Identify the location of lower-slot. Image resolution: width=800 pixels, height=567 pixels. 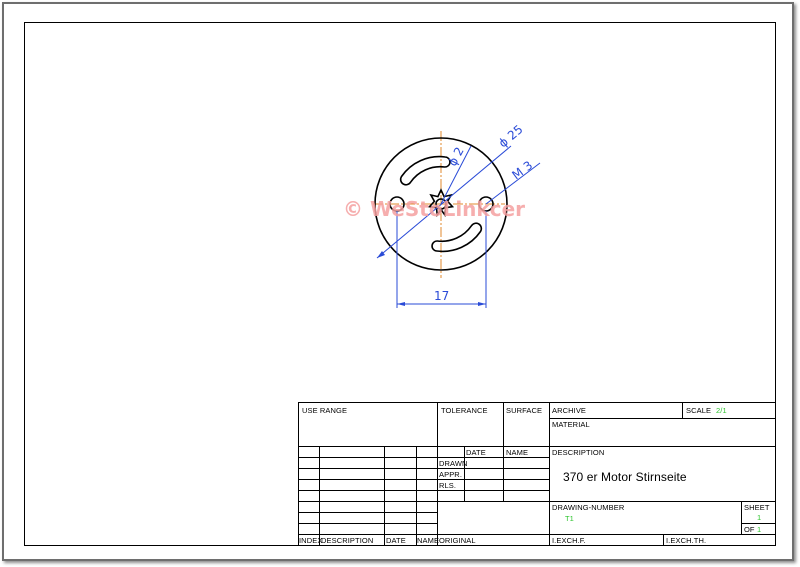
(457, 237).